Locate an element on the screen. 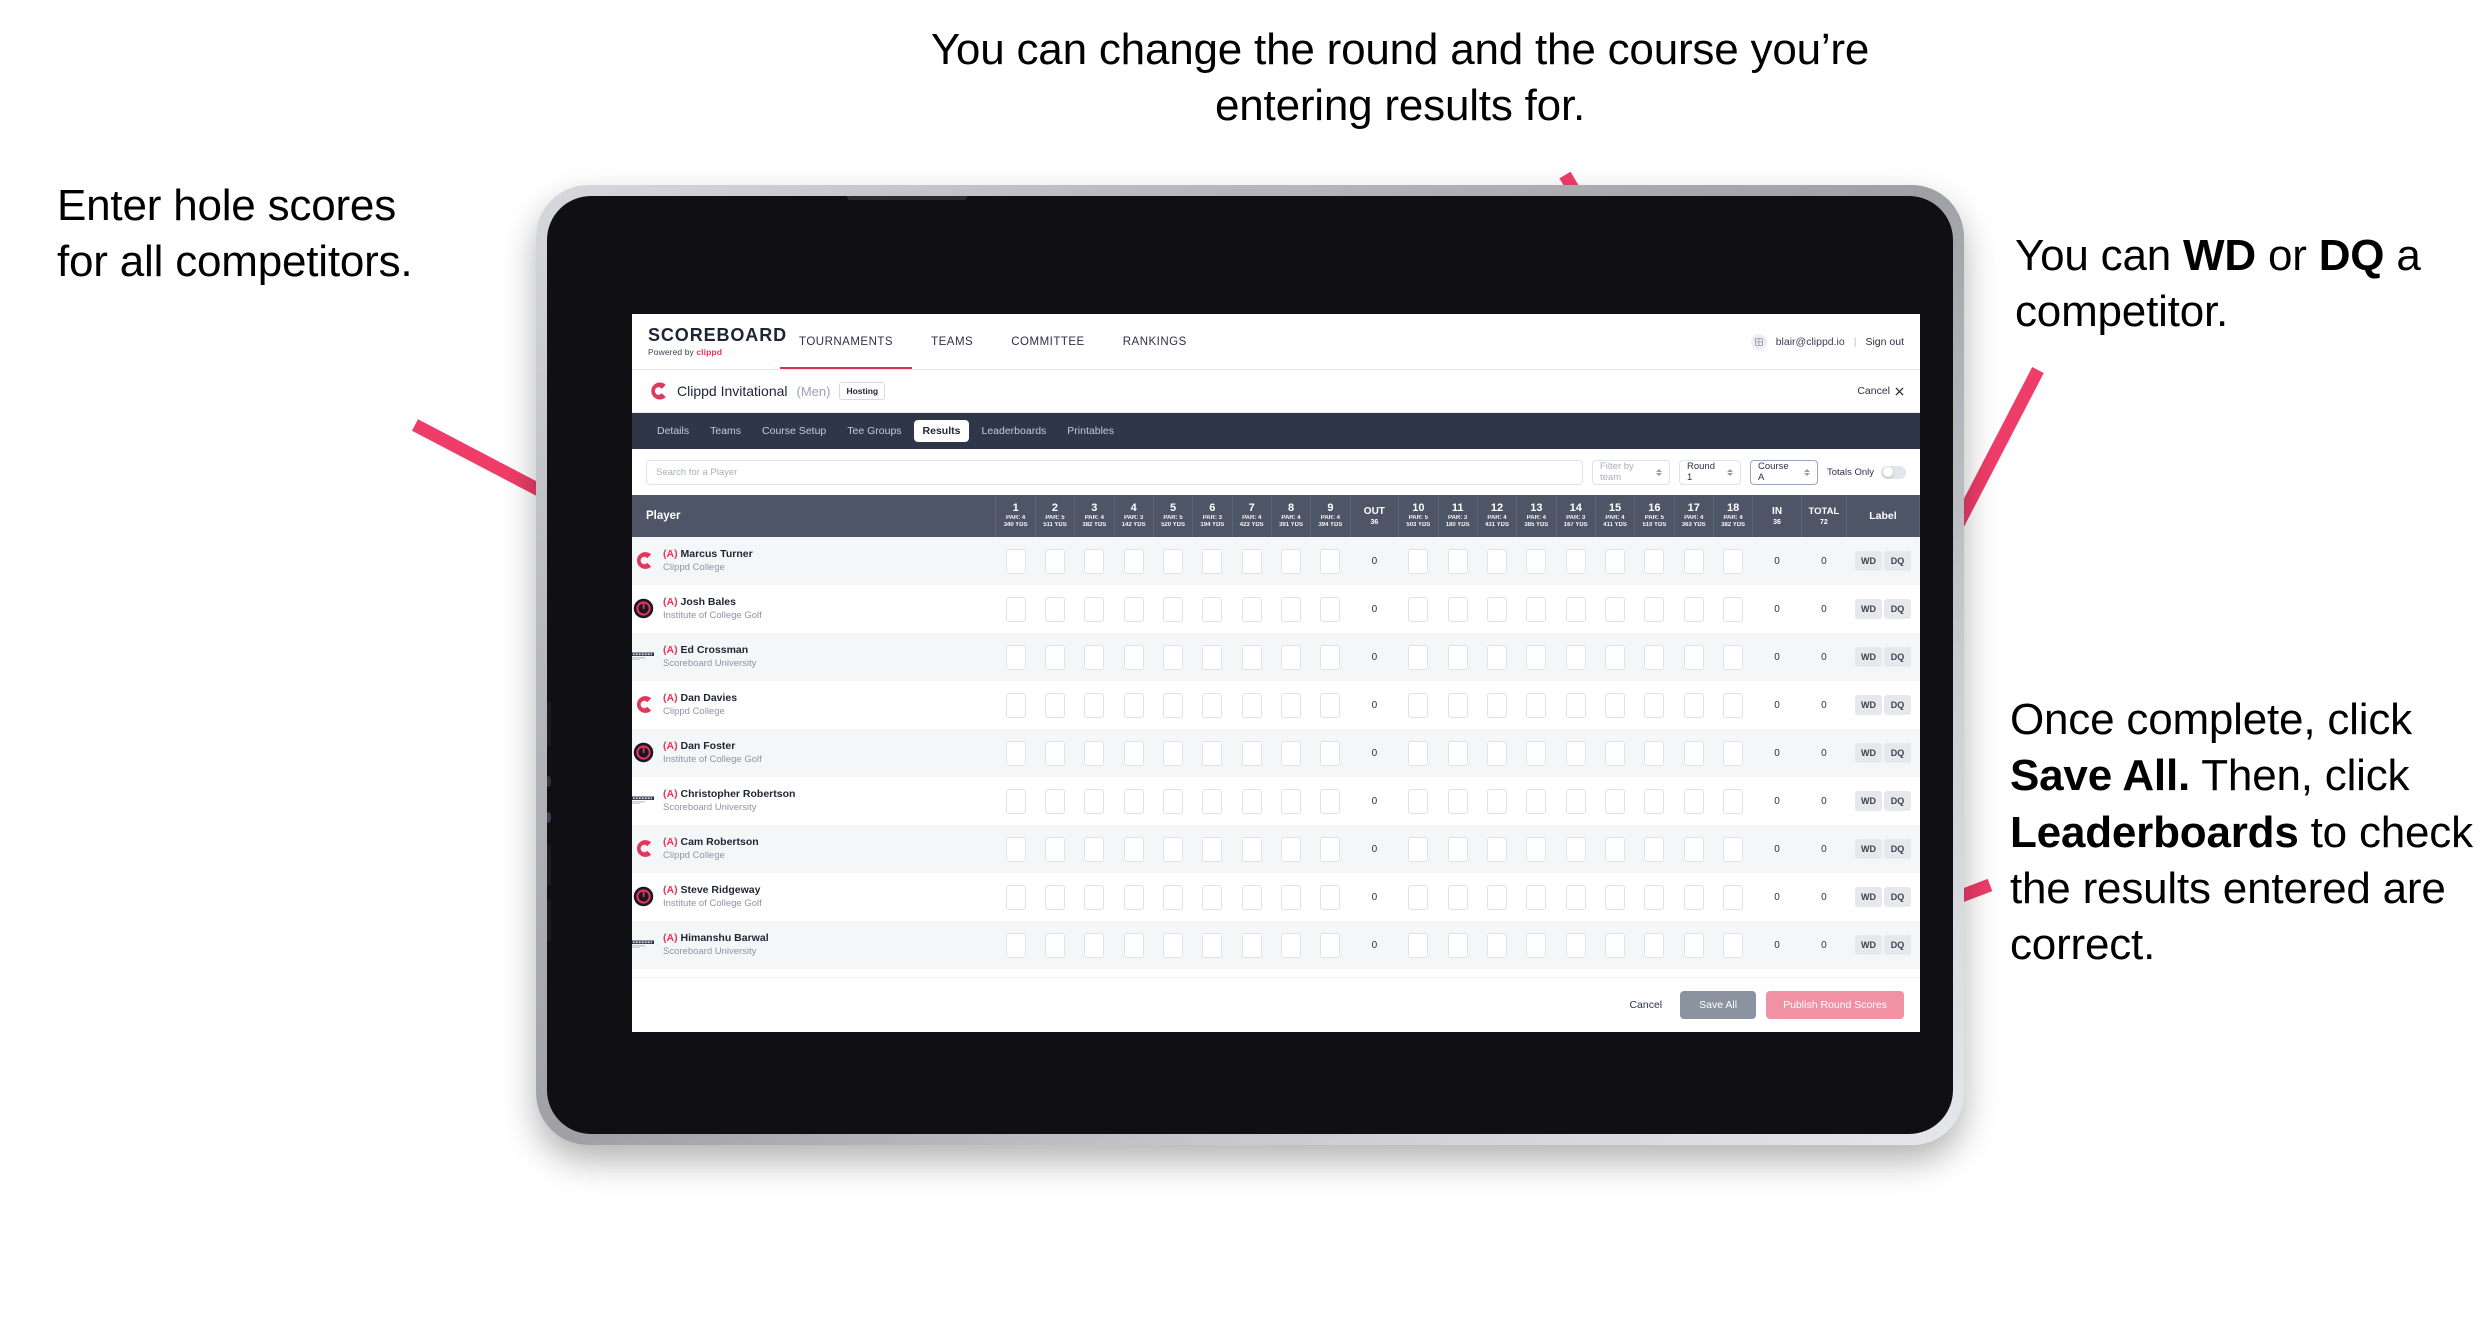 Image resolution: width=2489 pixels, height=1339 pixels. team-filter-select: Filter by team is located at coordinates (1631, 472).